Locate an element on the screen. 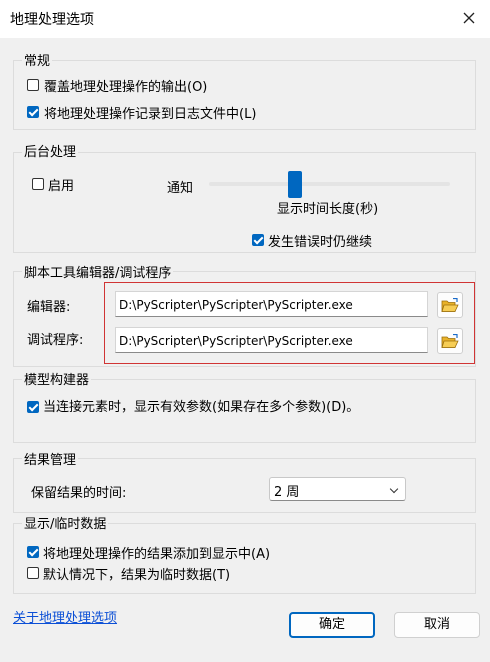 The height and width of the screenshot is (662, 490). log-to-file-checkbox is located at coordinates (33, 112).